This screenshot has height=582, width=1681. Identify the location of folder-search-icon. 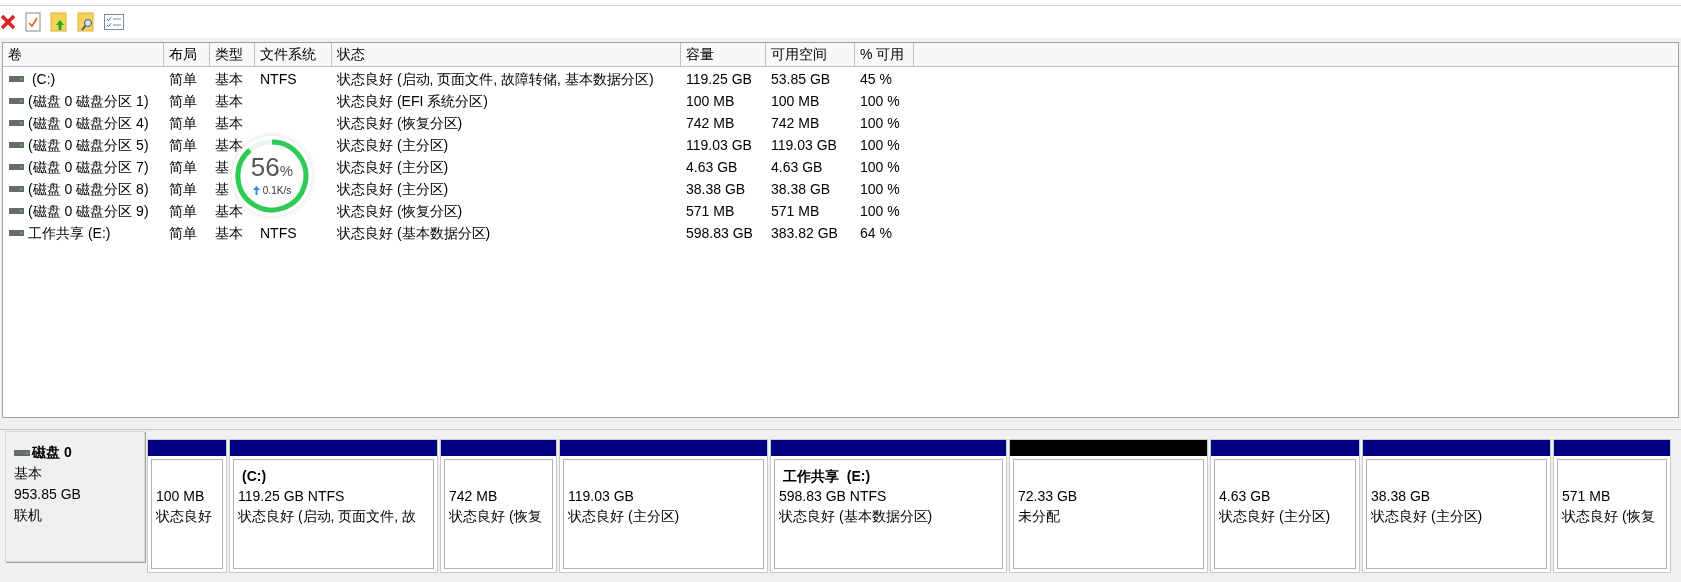
(86, 22).